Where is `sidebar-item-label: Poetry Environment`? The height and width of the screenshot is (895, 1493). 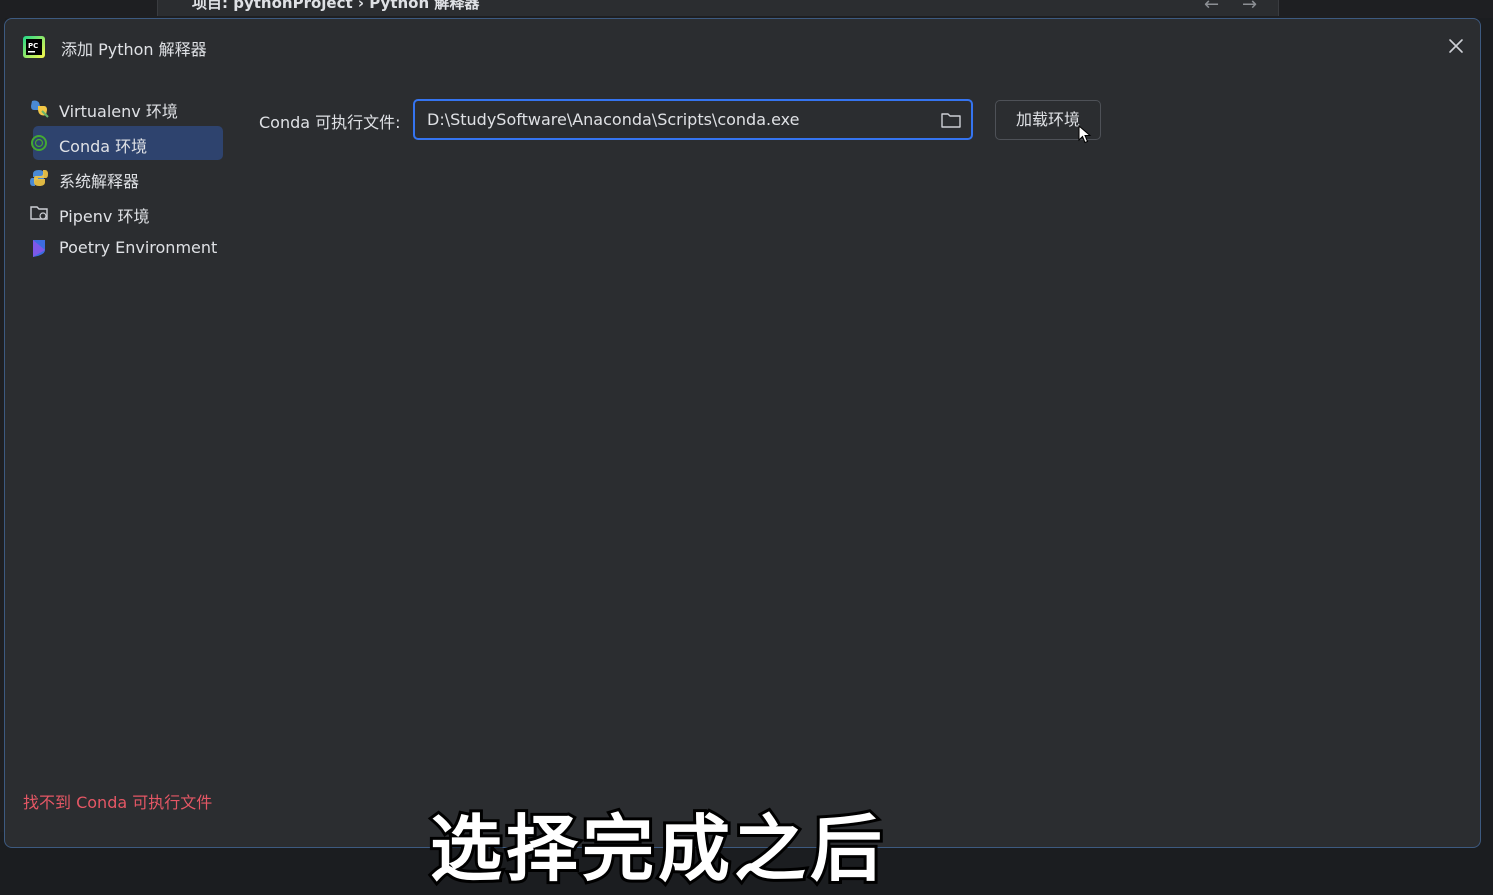 sidebar-item-label: Poetry Environment is located at coordinates (138, 247).